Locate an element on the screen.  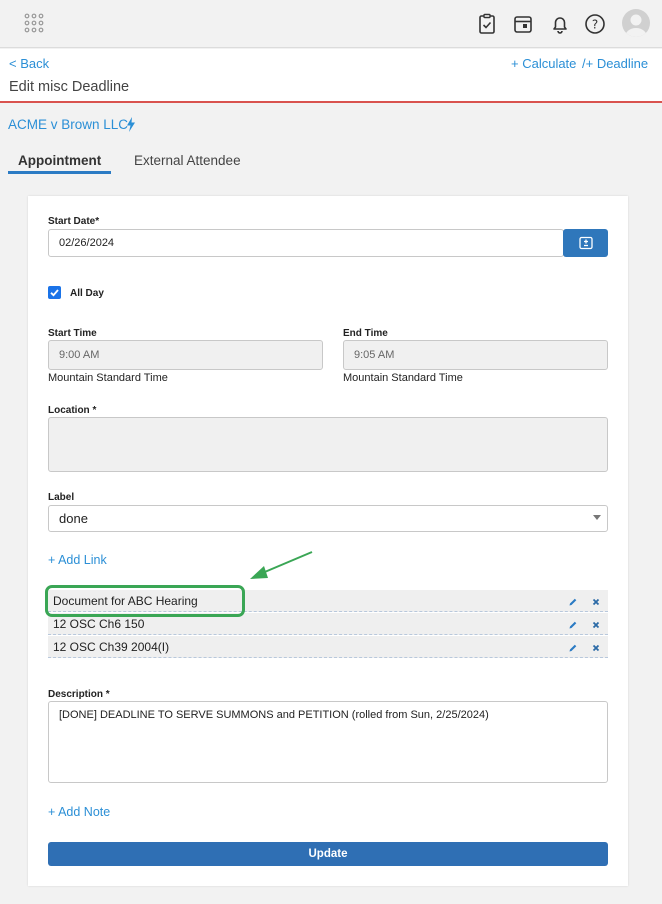
link-item-label: Document for ABC Hearing is located at coordinates (125, 600).